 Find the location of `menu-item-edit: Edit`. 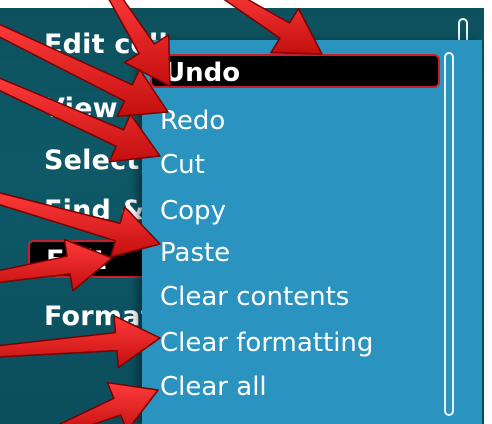

menu-item-edit: Edit is located at coordinates (88, 259).